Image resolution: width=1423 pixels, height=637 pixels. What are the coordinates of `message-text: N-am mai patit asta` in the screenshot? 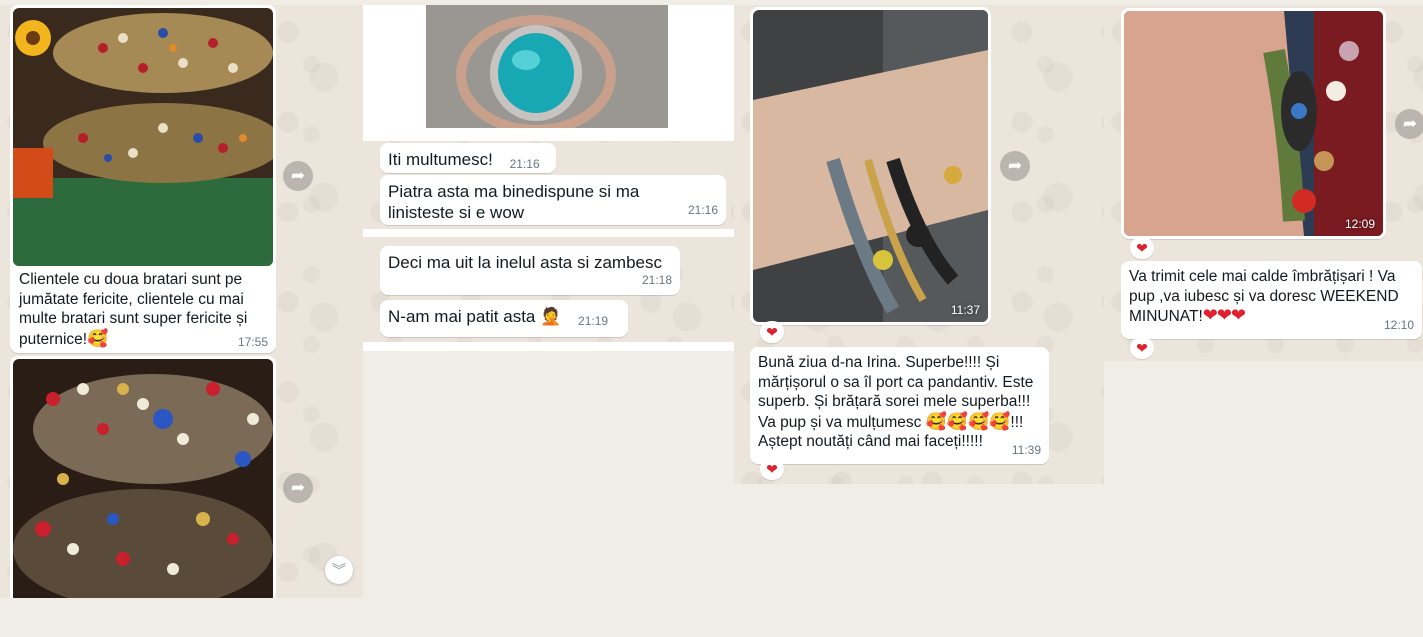 It's located at (462, 316).